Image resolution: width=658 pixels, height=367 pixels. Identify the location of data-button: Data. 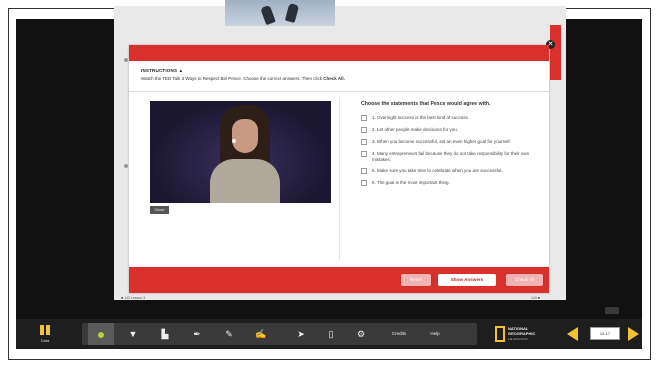
(45, 334).